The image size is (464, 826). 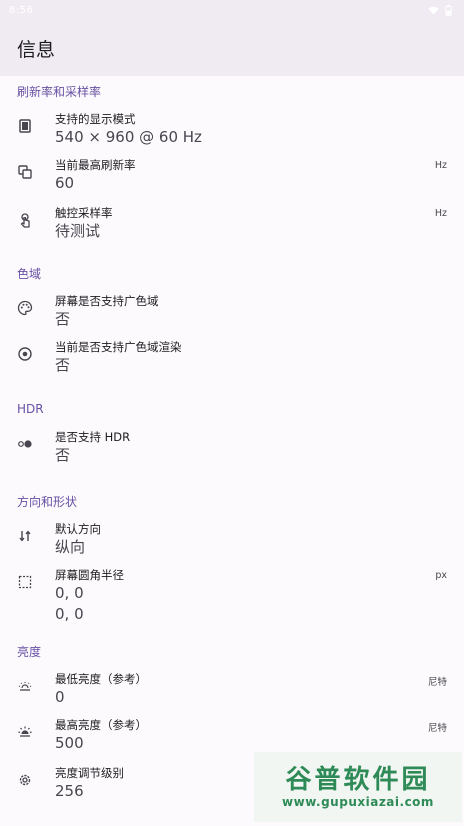 I want to click on brightness-high-icon, so click(x=25, y=731).